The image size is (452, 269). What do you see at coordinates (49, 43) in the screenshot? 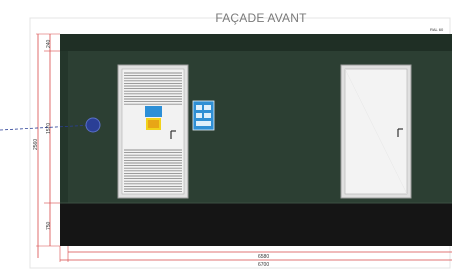
I see `dim-top-band: 240` at bounding box center [49, 43].